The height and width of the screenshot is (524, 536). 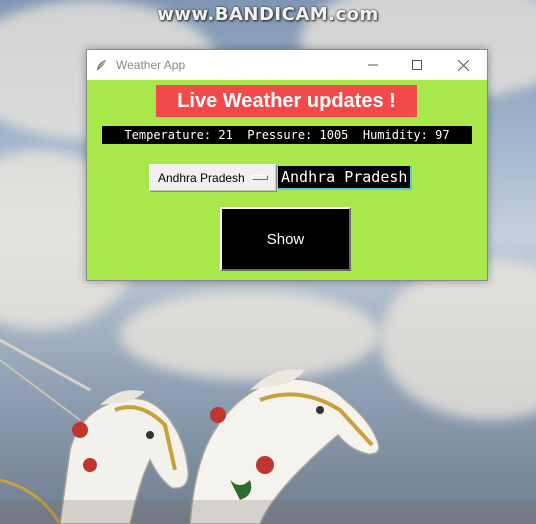 I want to click on window-title: Weather App, so click(x=151, y=65).